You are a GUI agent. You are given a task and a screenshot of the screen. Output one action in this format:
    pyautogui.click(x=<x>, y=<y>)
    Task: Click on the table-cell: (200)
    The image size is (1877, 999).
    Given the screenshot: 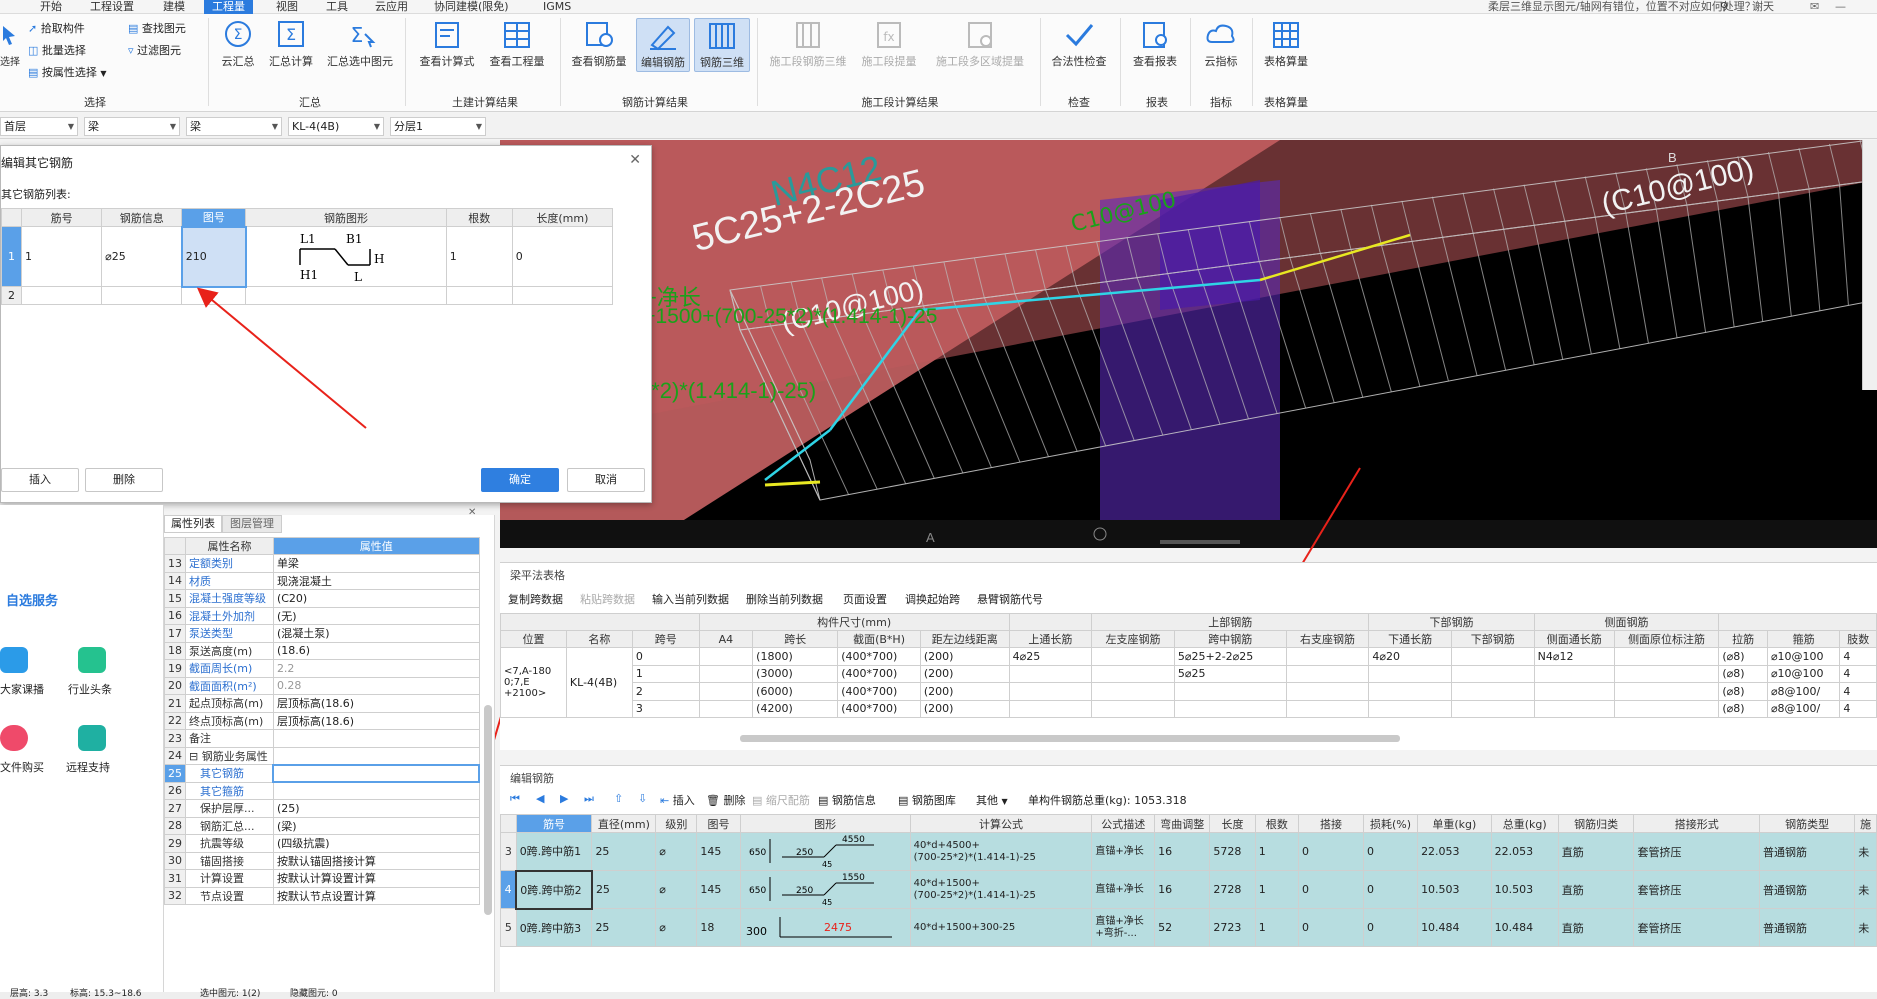 What is the action you would take?
    pyautogui.click(x=964, y=656)
    